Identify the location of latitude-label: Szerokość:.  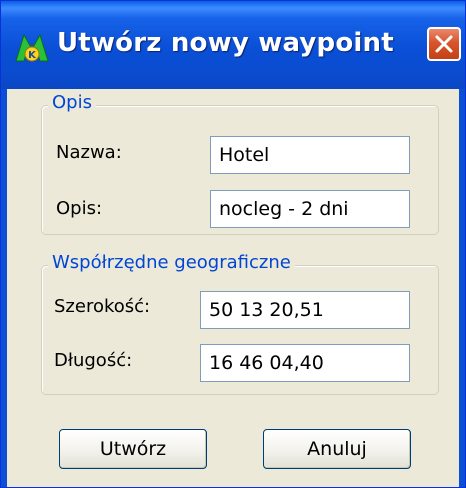
(102, 306).